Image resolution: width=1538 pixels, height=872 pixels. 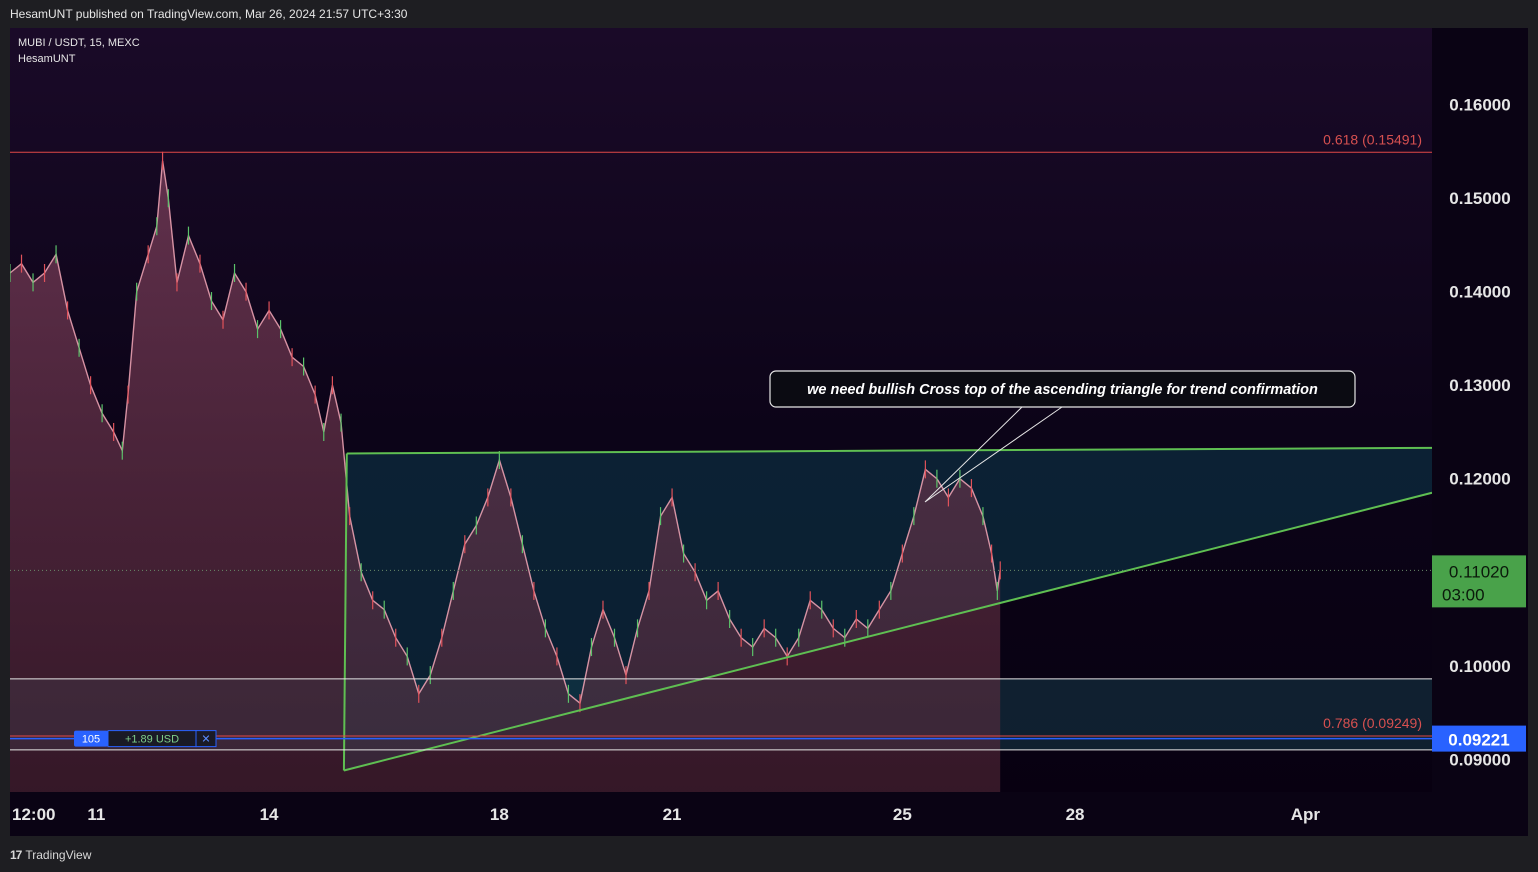 I want to click on x-tick-label: Apr, so click(x=1306, y=814).